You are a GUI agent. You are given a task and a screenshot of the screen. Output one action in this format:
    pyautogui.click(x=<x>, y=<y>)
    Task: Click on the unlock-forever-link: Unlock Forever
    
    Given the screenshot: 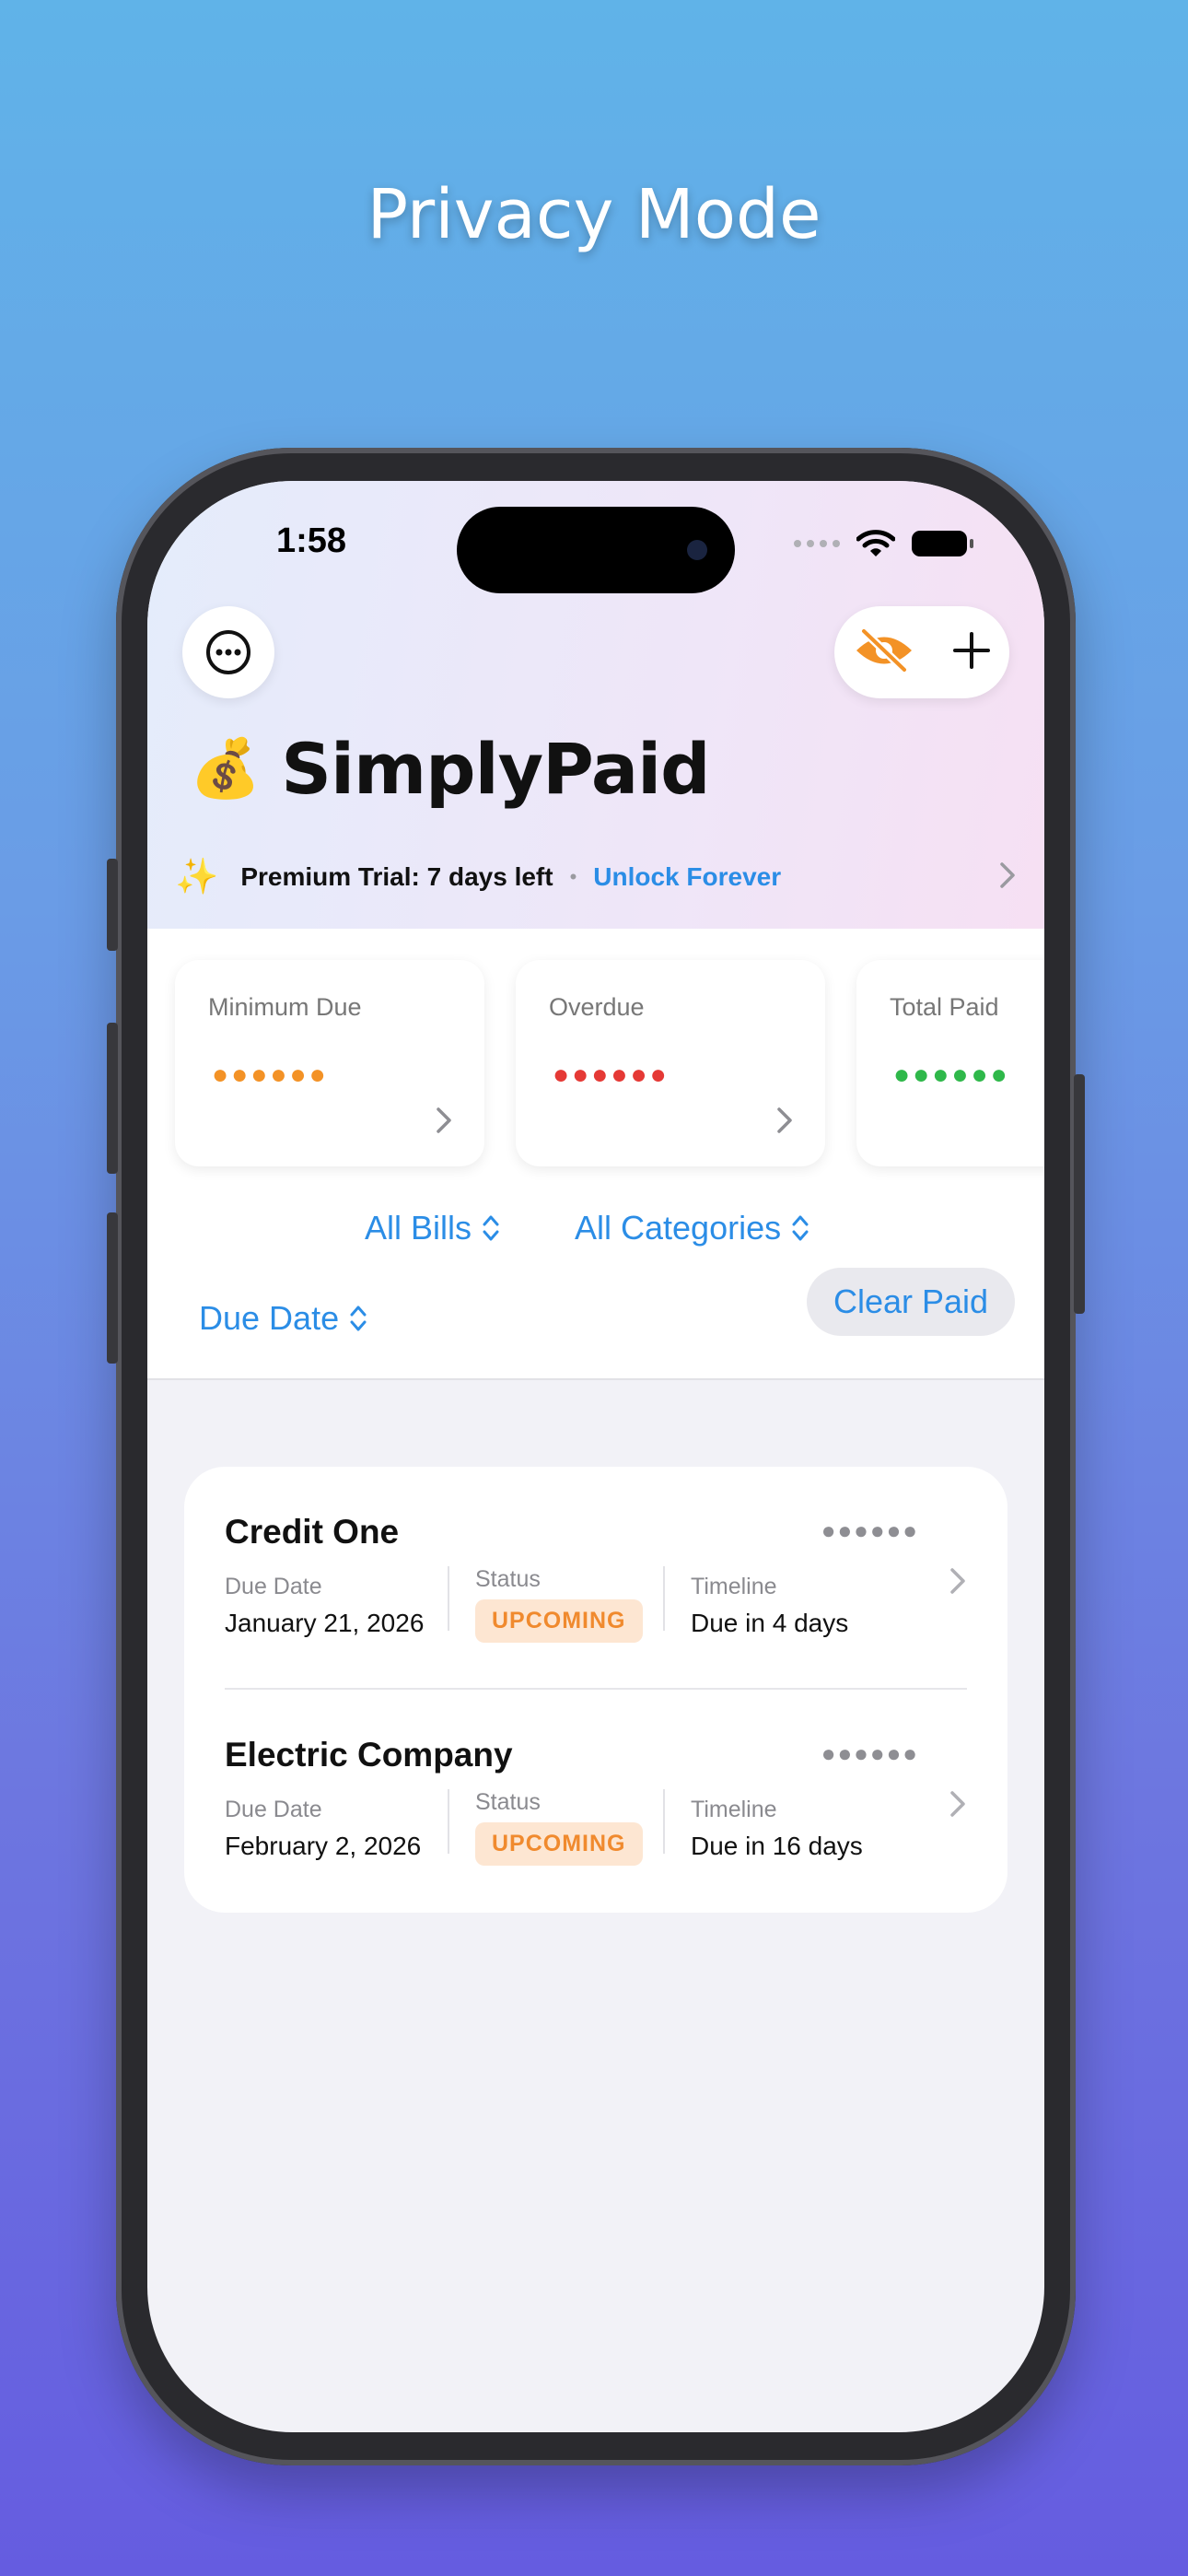 What is the action you would take?
    pyautogui.click(x=687, y=877)
    